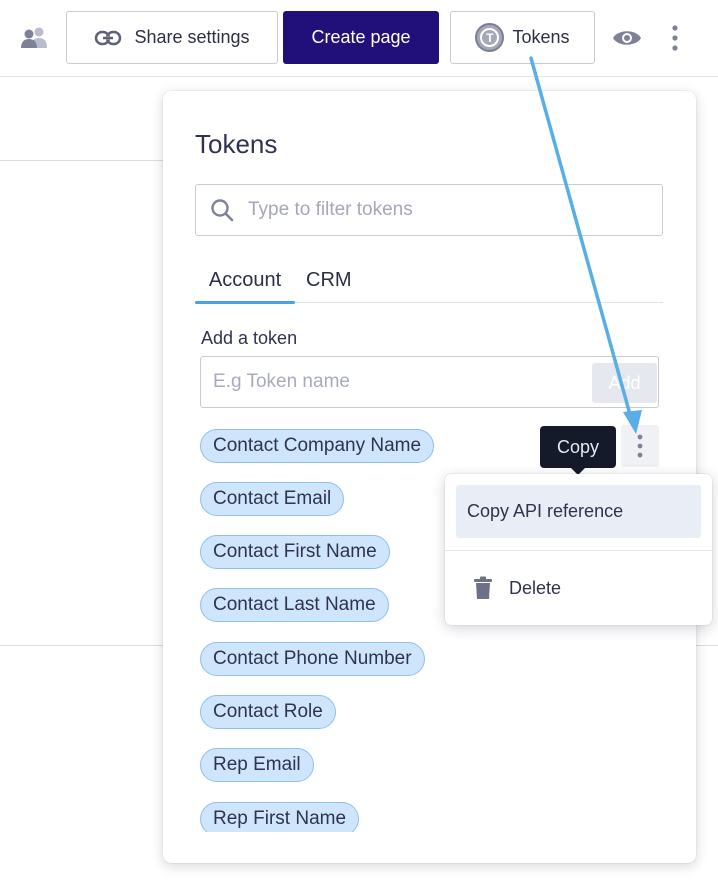 The width and height of the screenshot is (718, 890). Describe the element at coordinates (257, 765) in the screenshot. I see `token-chip: Rep Email` at that location.